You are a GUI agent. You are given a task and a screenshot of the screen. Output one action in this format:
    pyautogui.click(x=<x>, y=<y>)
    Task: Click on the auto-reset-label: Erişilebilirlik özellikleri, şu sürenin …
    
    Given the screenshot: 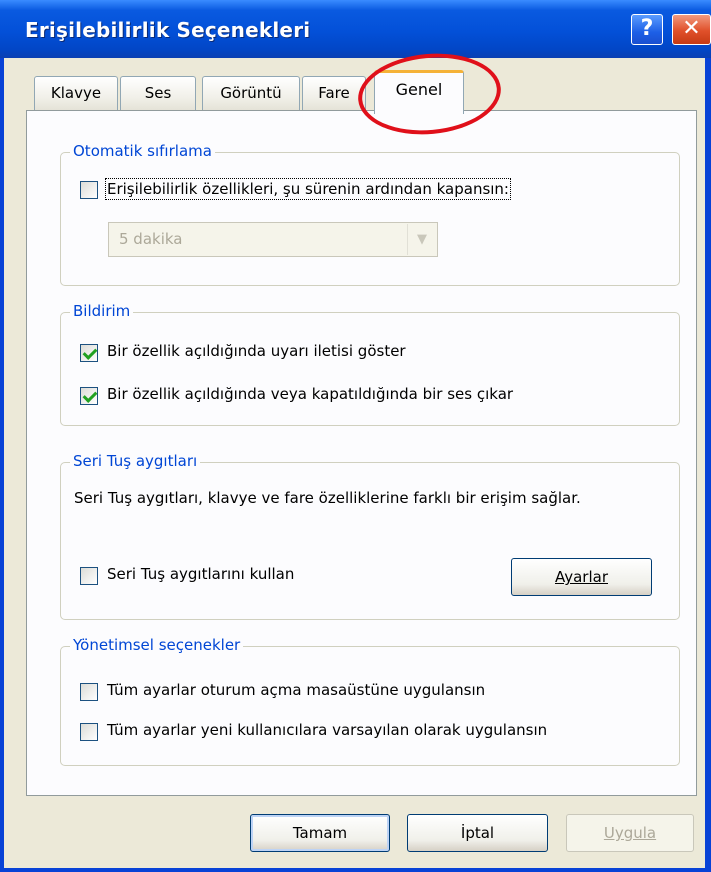 What is the action you would take?
    pyautogui.click(x=308, y=189)
    